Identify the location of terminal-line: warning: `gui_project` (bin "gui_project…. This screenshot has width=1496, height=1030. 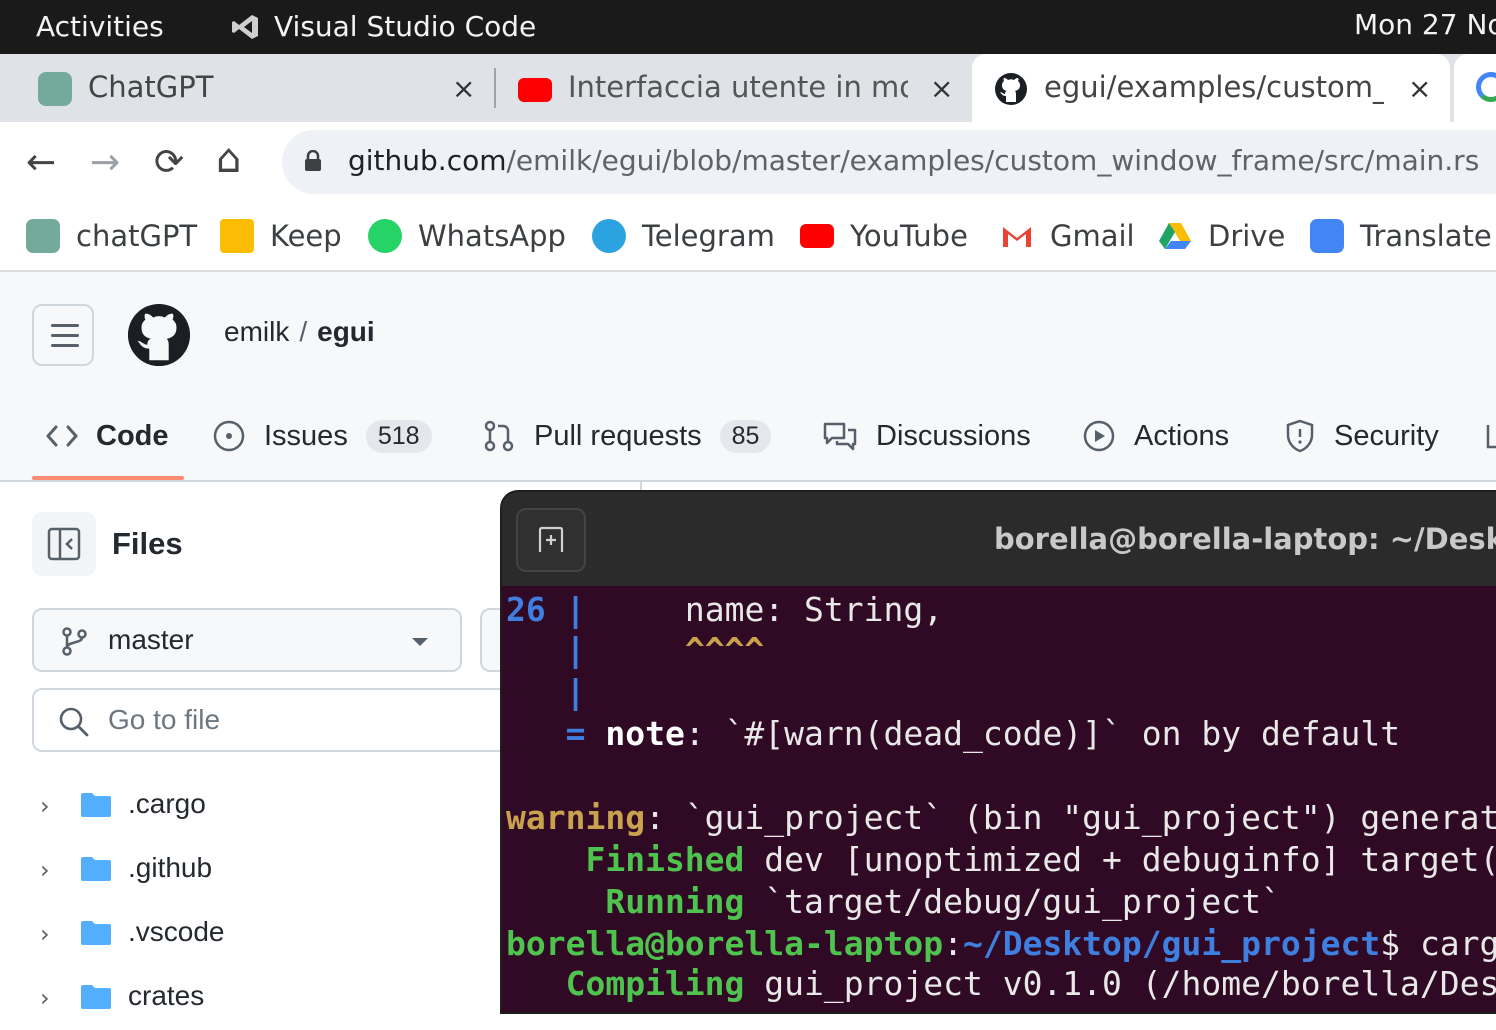
(1001, 818).